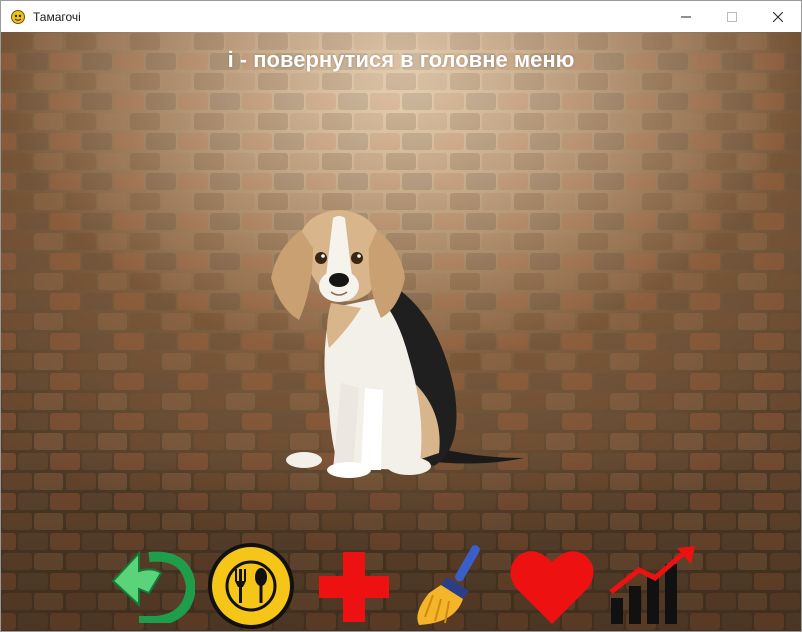 The width and height of the screenshot is (802, 632). I want to click on close-button, so click(778, 16).